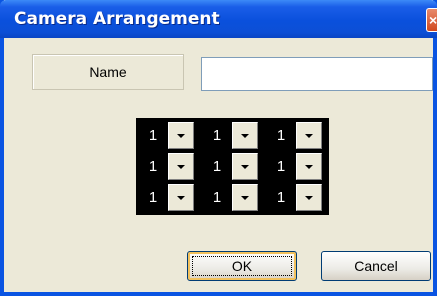 Image resolution: width=437 pixels, height=296 pixels. Describe the element at coordinates (376, 266) in the screenshot. I see `cancel-button: Cancel` at that location.